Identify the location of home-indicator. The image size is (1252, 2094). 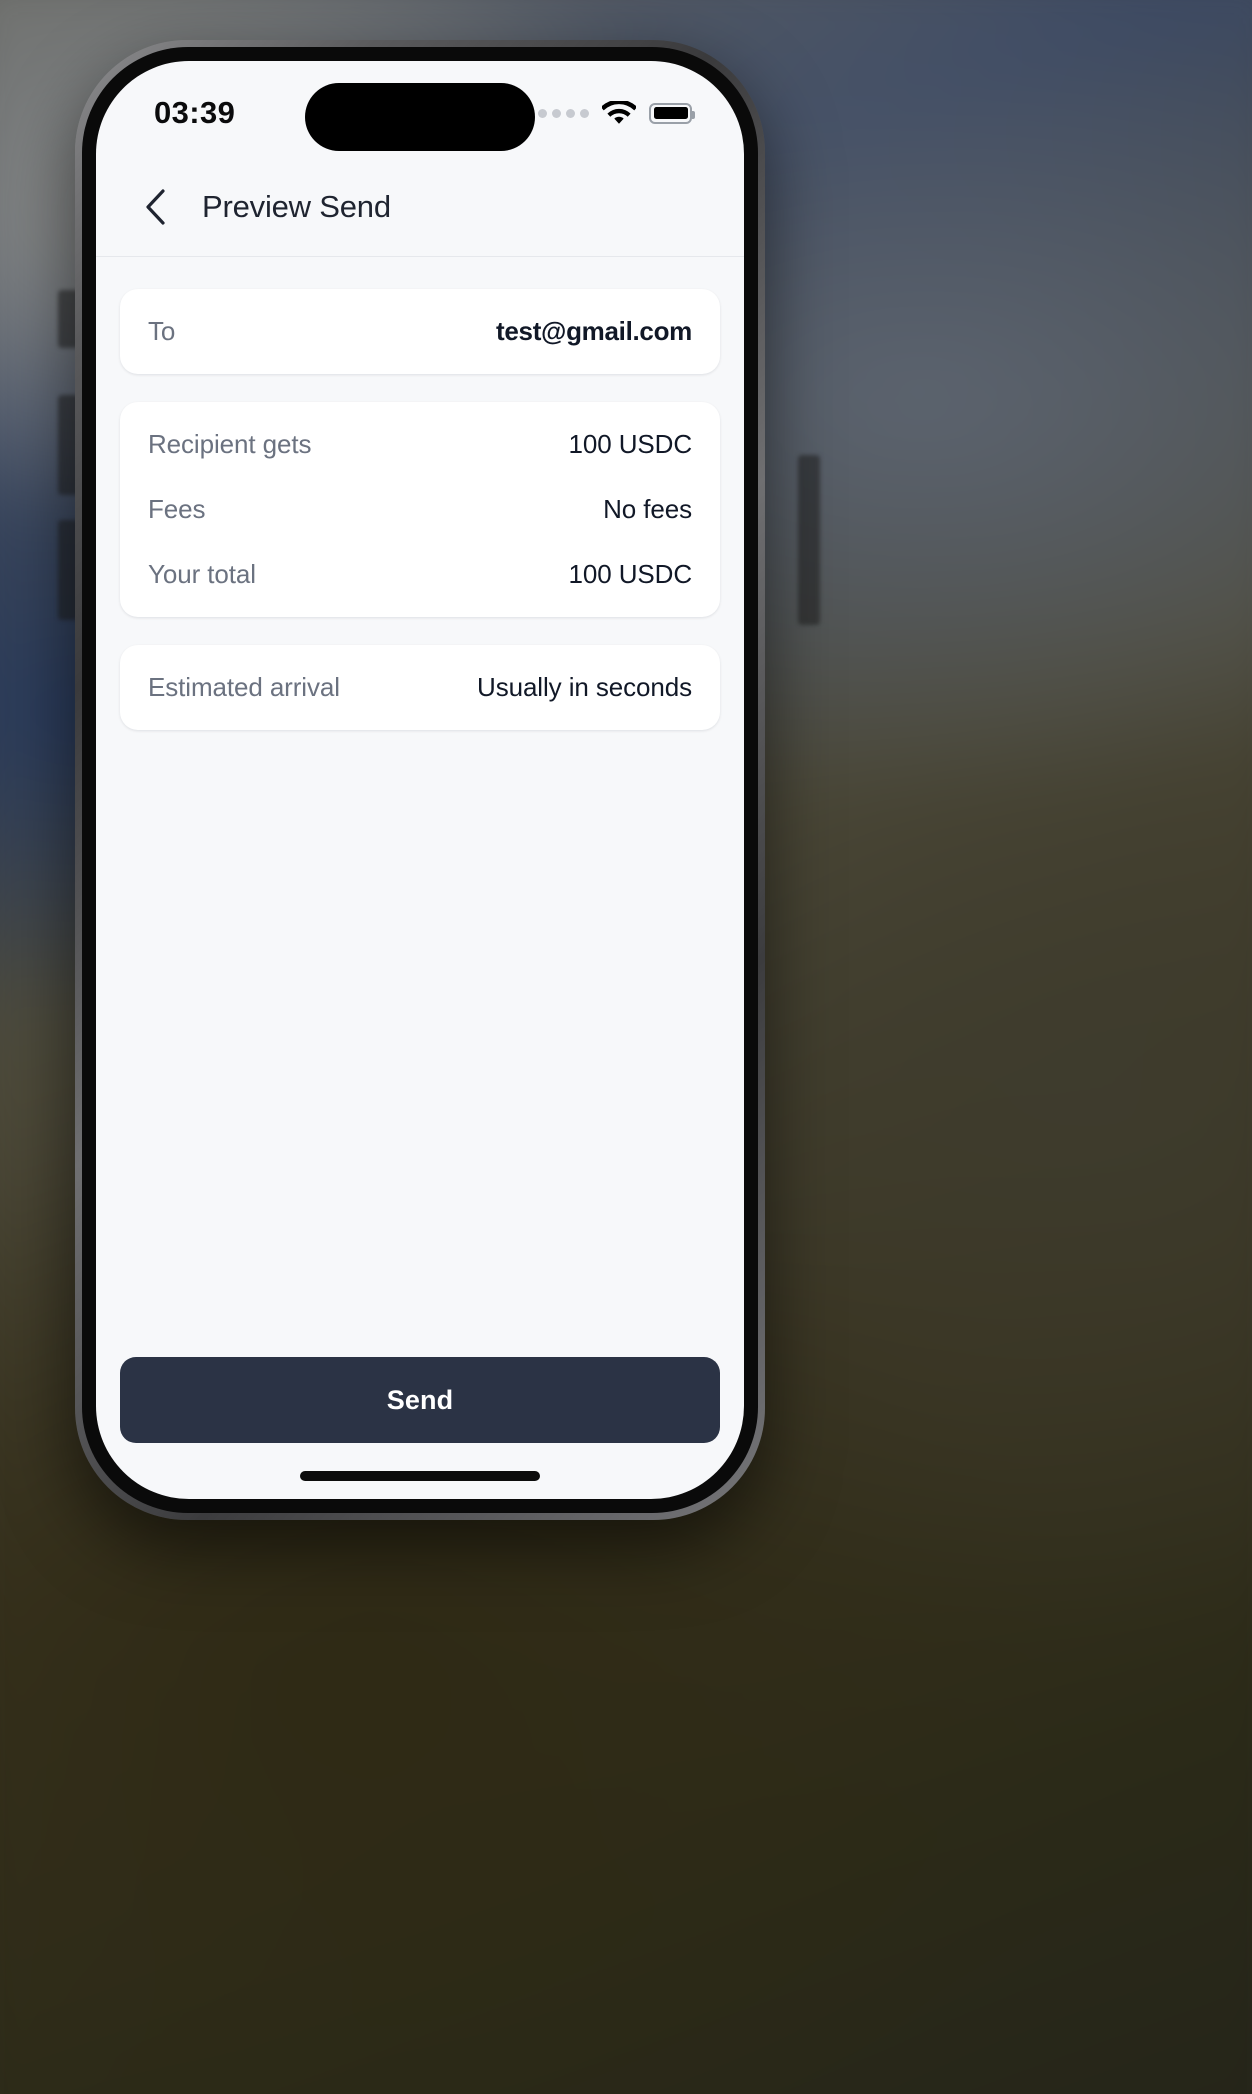
(420, 1476).